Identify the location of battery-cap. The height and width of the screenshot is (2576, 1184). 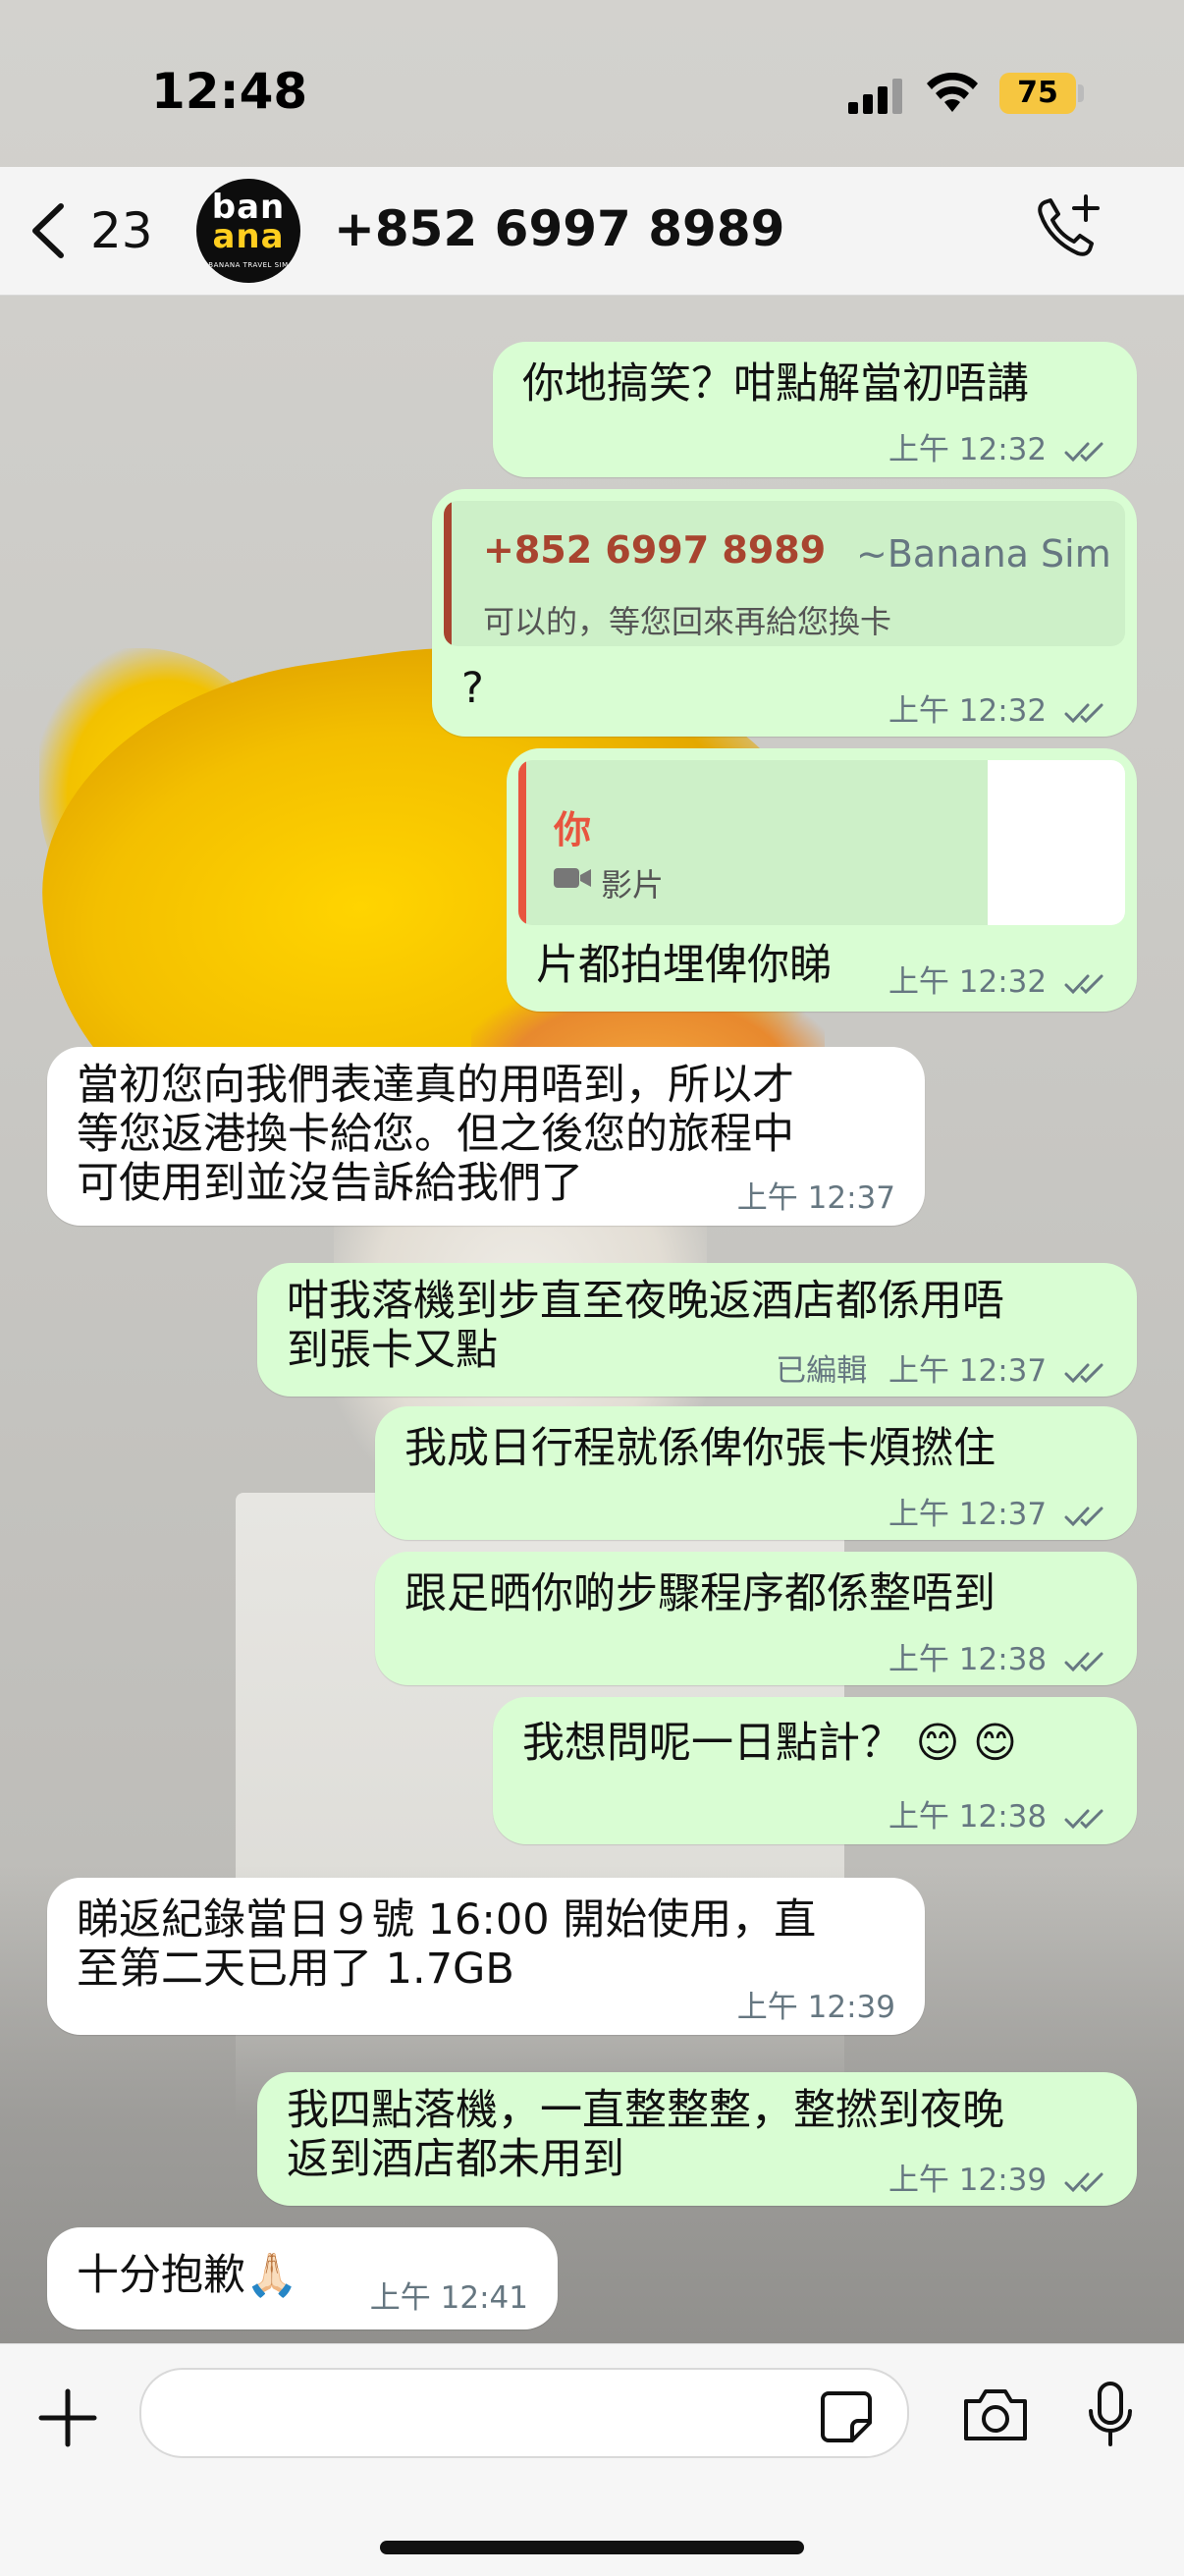
(1081, 93).